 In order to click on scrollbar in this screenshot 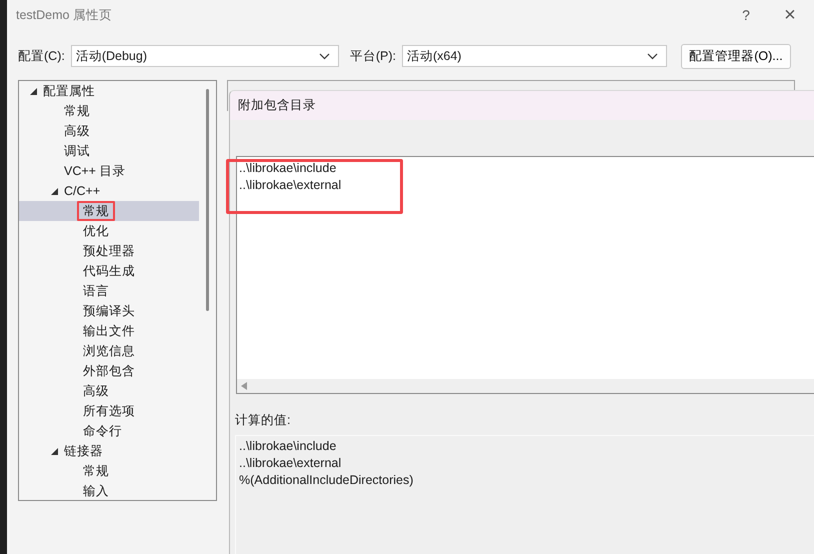, I will do `click(207, 200)`.